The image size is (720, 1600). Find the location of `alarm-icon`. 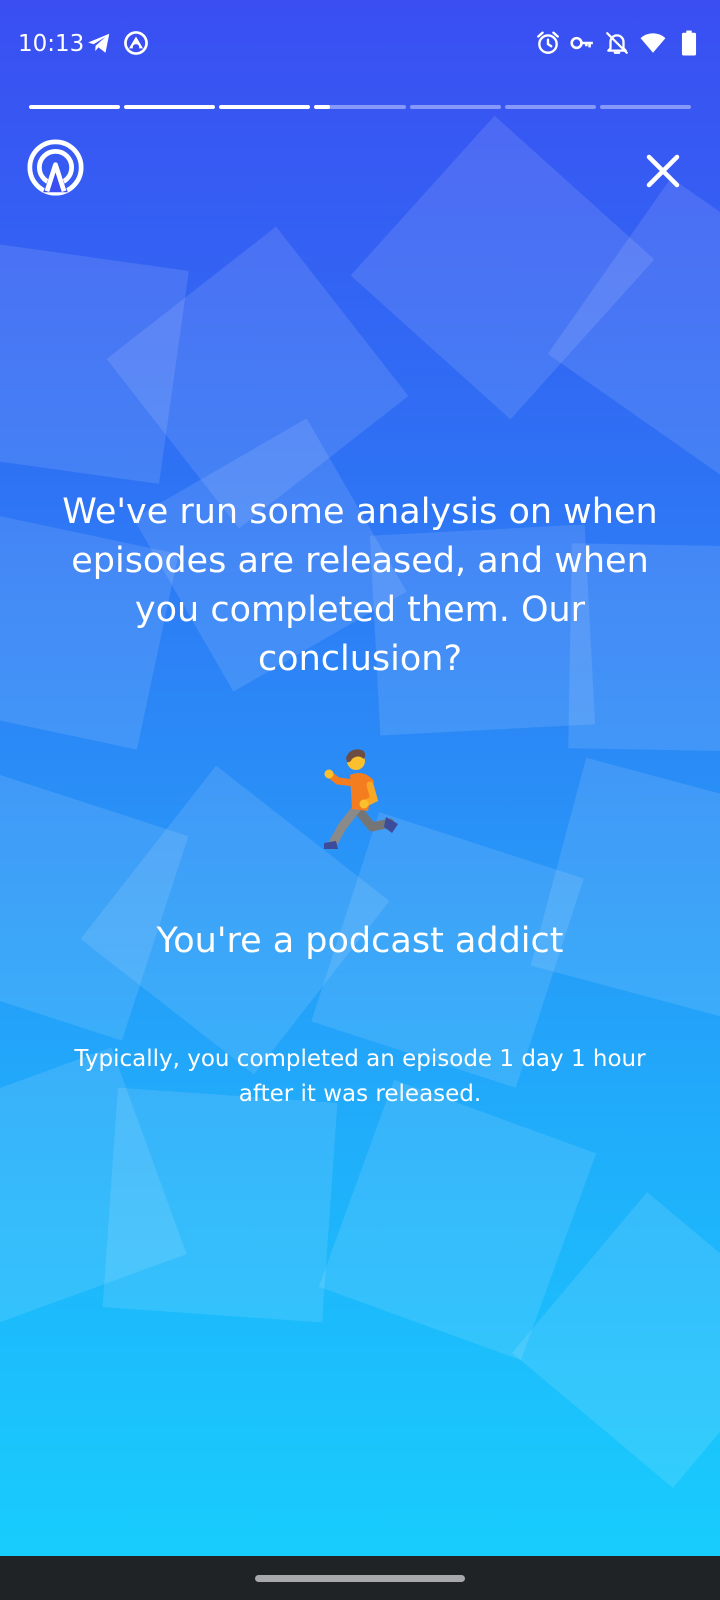

alarm-icon is located at coordinates (548, 42).